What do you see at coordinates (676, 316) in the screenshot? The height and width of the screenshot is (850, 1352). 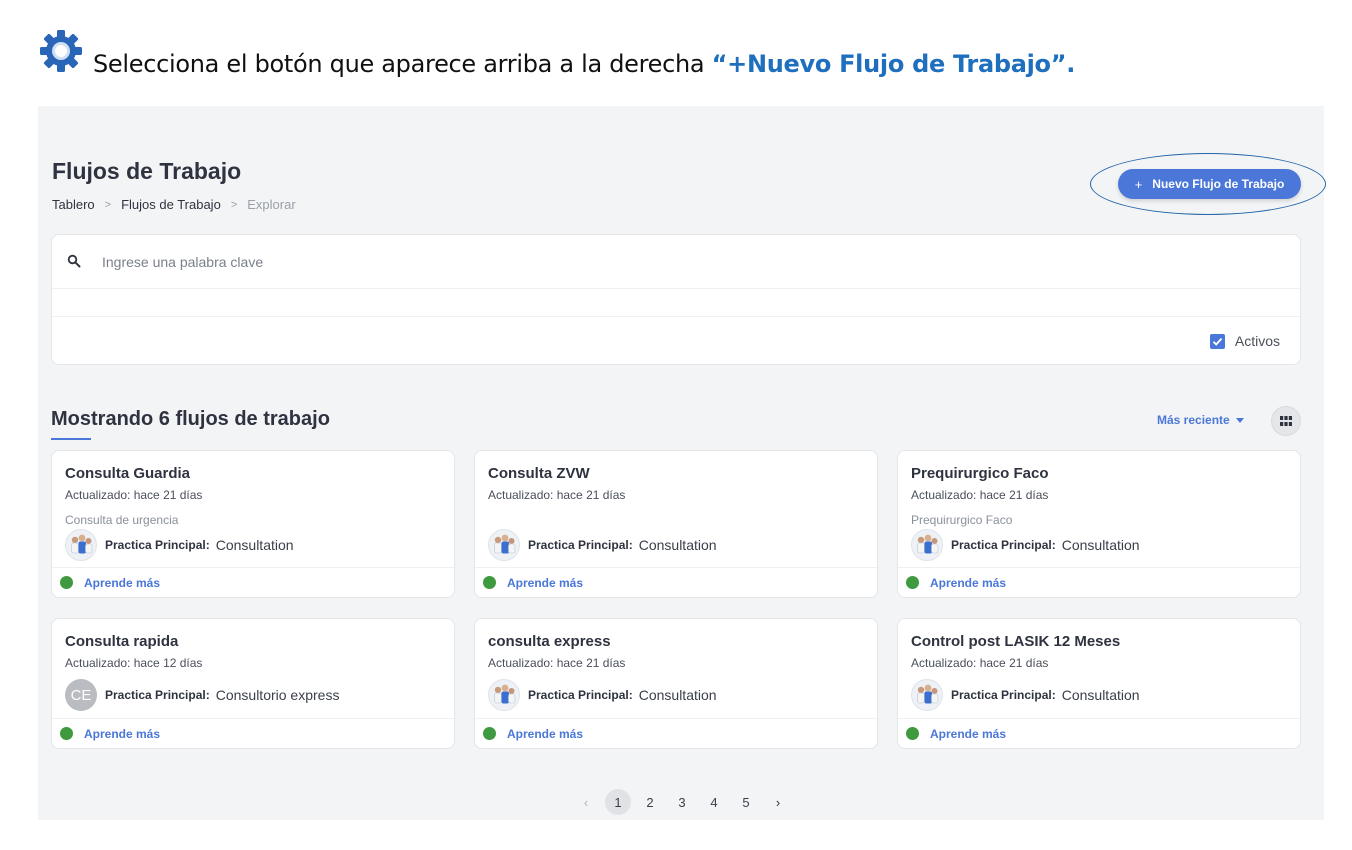 I see `divider` at bounding box center [676, 316].